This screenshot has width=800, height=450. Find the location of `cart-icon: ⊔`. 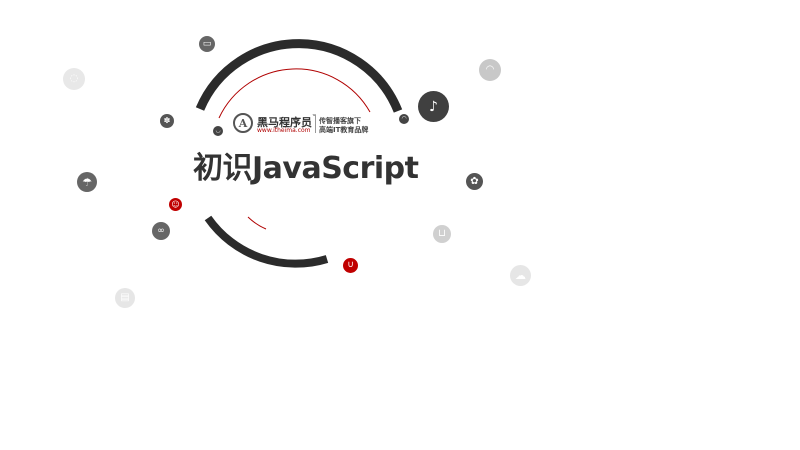

cart-icon: ⊔ is located at coordinates (442, 234).